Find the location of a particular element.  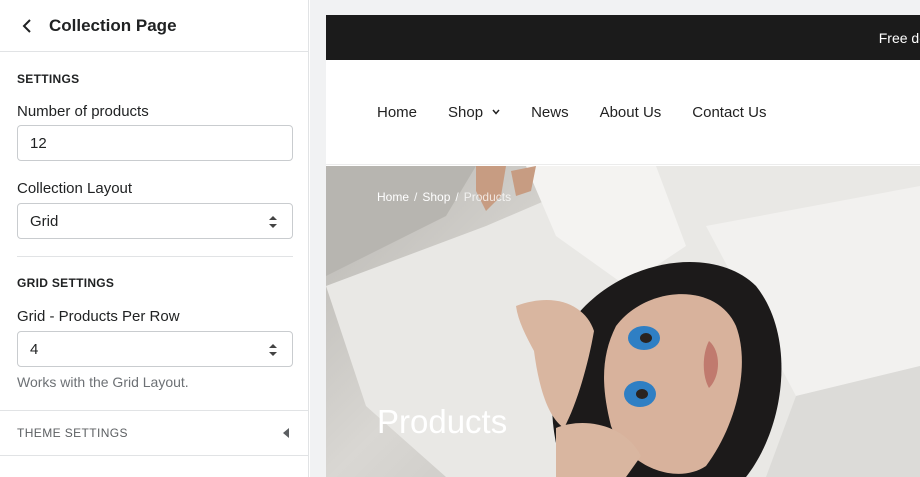

breadcrumb-shop: Shop is located at coordinates (436, 197).